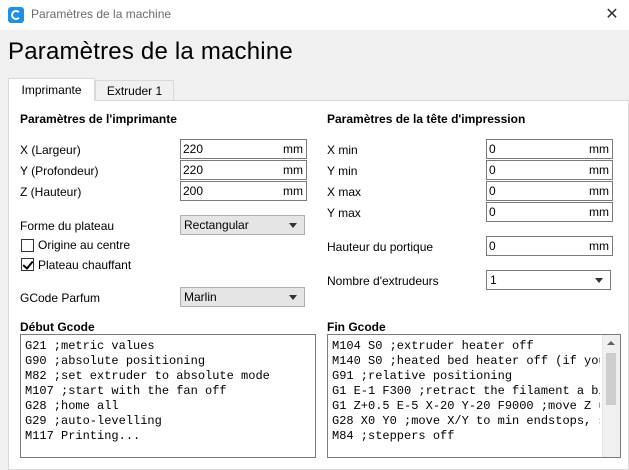 Image resolution: width=629 pixels, height=470 pixels. I want to click on x-max-field: mm, so click(549, 191).